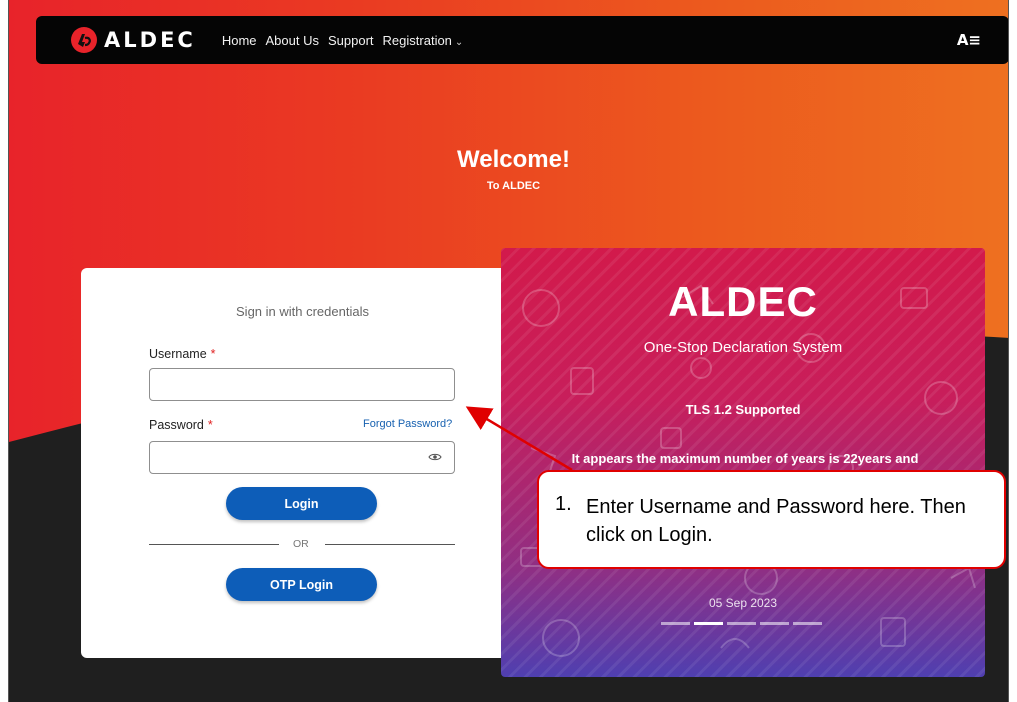  Describe the element at coordinates (150, 40) in the screenshot. I see `brand-name: ALDEC` at that location.